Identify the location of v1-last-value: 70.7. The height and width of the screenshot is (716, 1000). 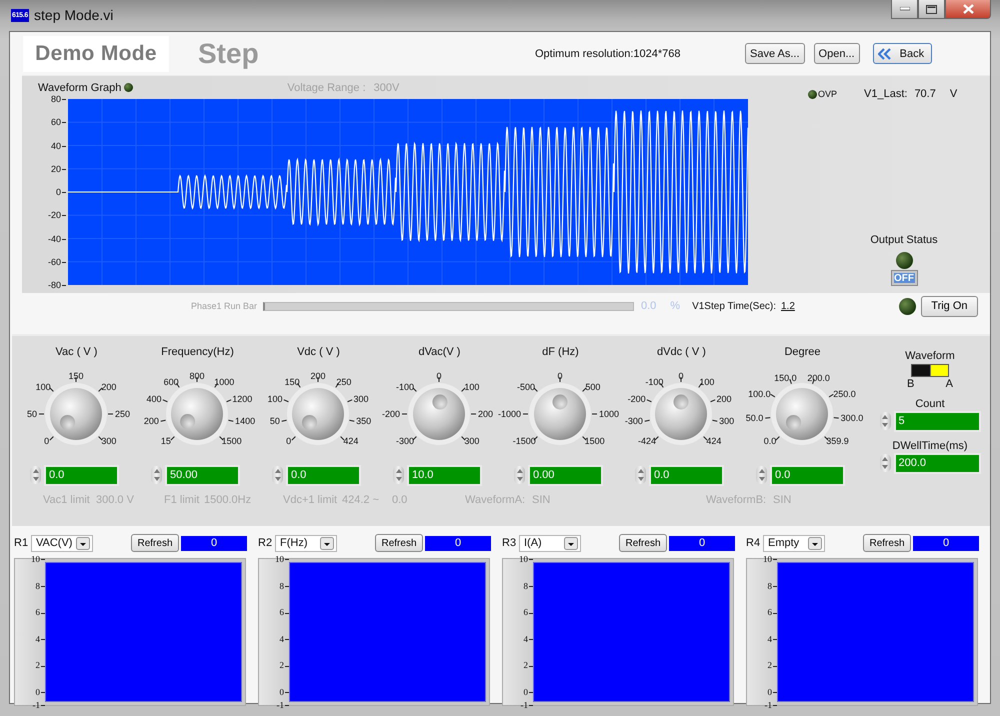
(925, 94).